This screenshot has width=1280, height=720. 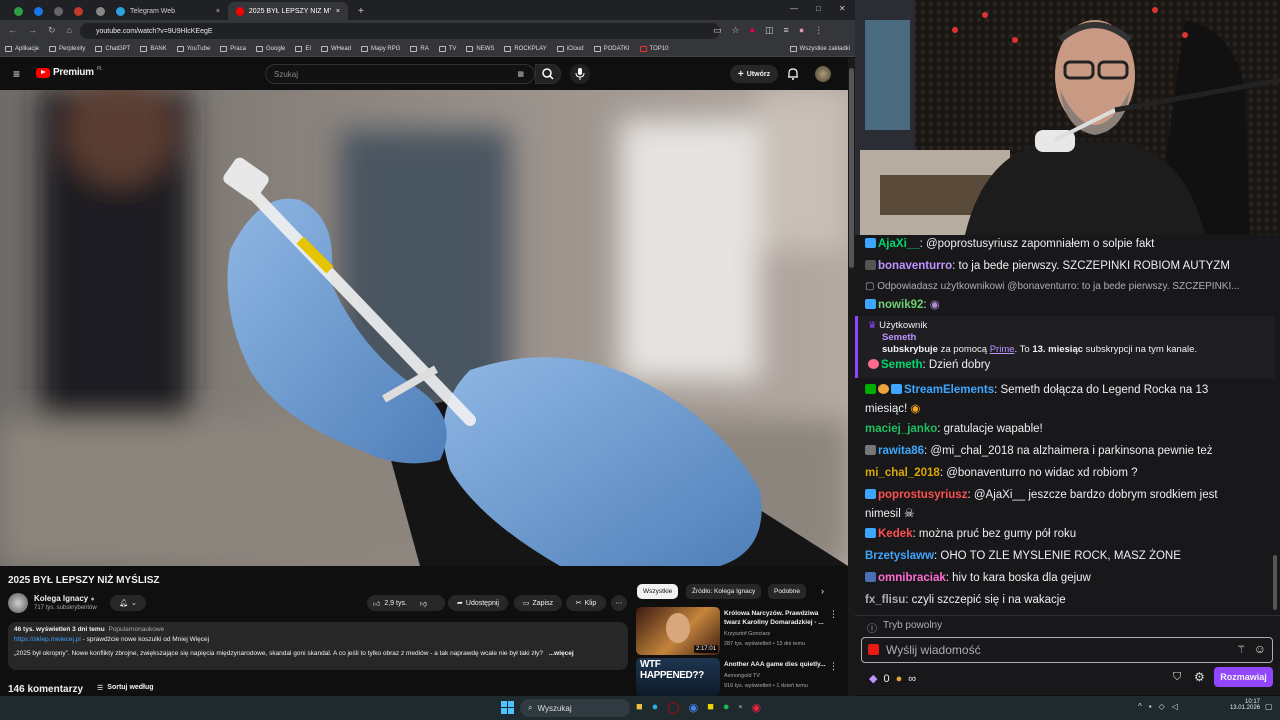 I want to click on voice-search-button, so click(x=580, y=74).